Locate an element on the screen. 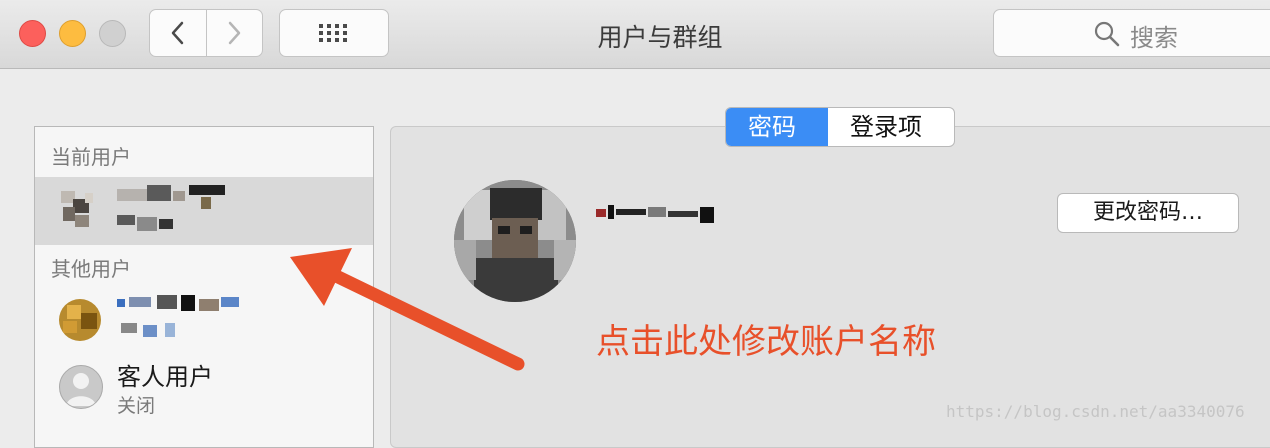  annotation-text: 点击此处修改账户名称 is located at coordinates (766, 342).